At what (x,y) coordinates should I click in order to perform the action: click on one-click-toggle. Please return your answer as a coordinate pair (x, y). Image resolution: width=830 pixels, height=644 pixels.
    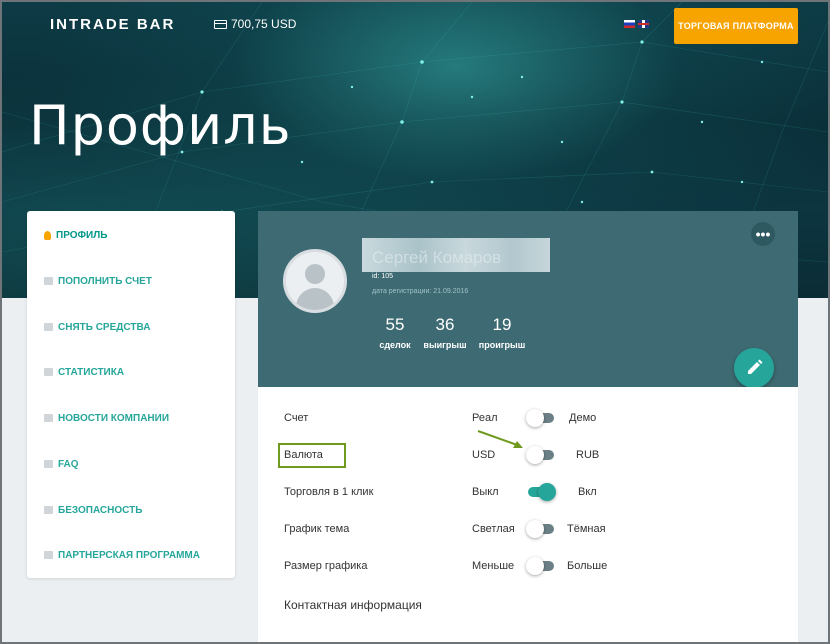
    Looking at the image, I should click on (541, 492).